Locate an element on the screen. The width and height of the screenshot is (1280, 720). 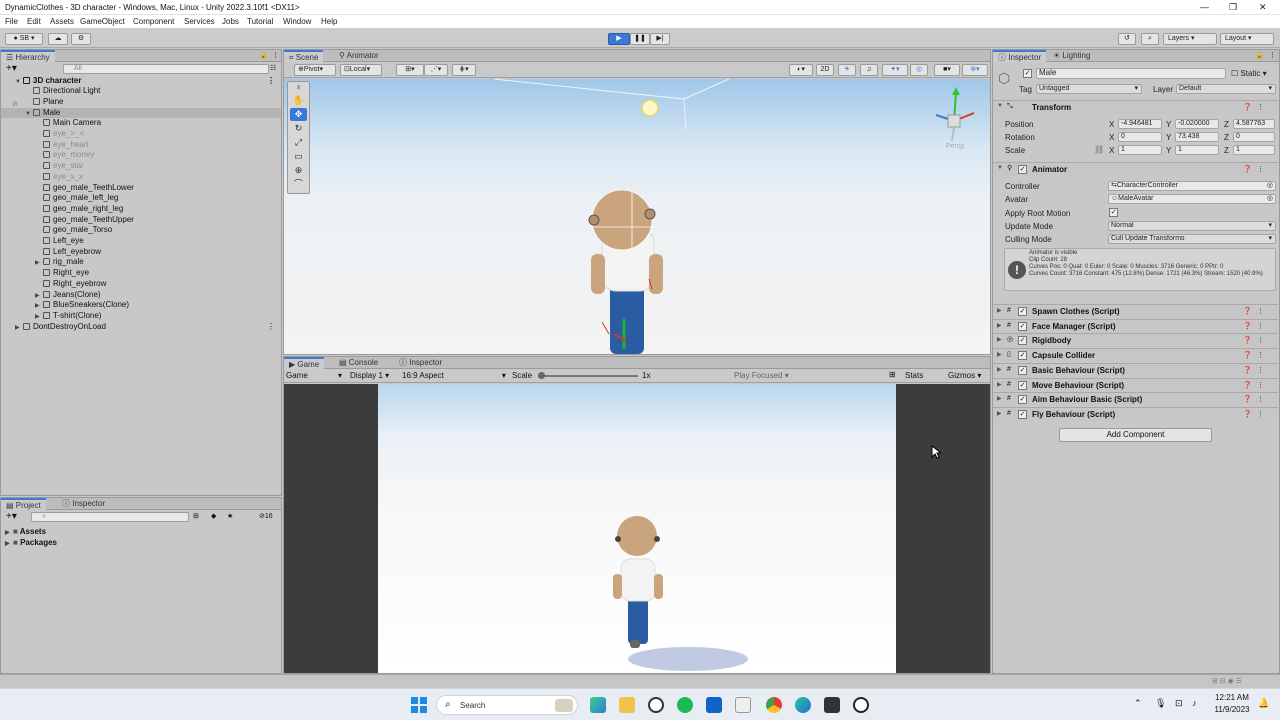
animator-header: ▼ ⚲ ✓ Animator ❓ ⋮ is located at coordinates (1135, 169).